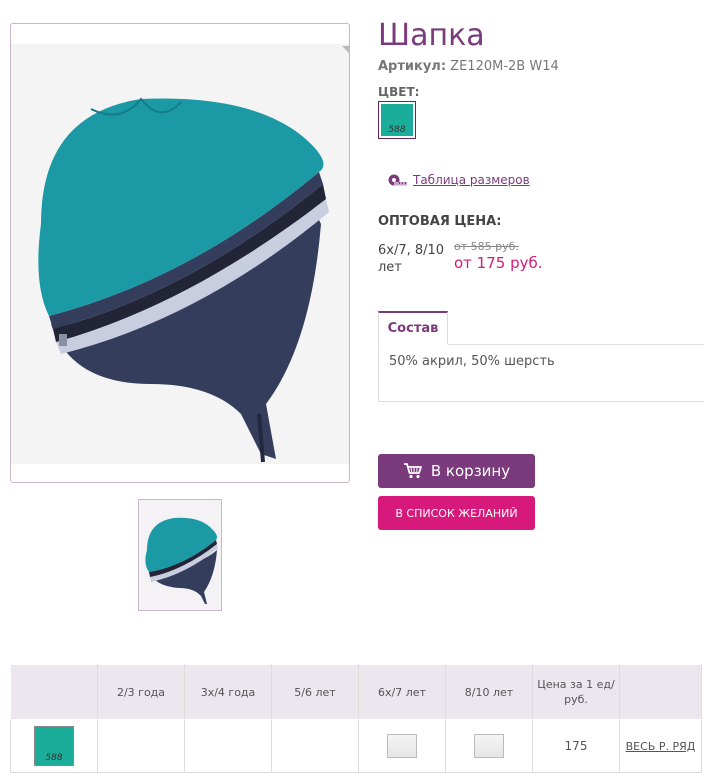  Describe the element at coordinates (470, 471) in the screenshot. I see `add-to-cart-label: В корзину` at that location.